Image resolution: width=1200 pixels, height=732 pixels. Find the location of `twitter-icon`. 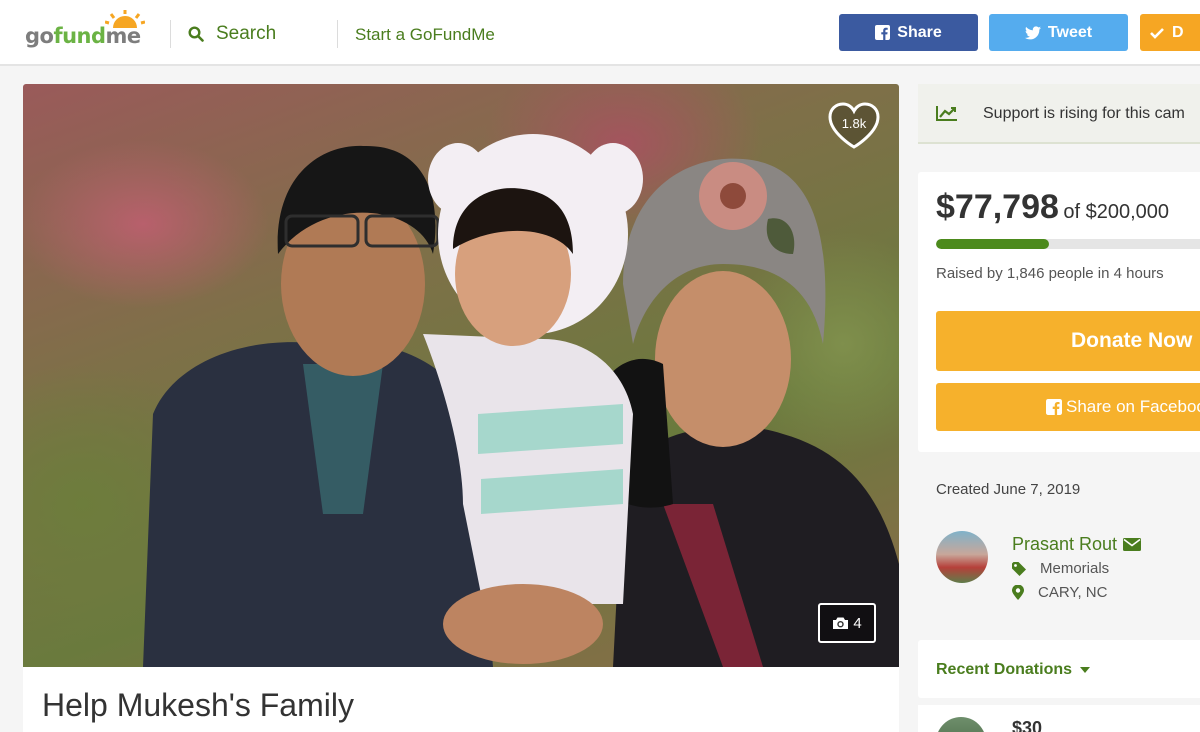

twitter-icon is located at coordinates (1032, 32).